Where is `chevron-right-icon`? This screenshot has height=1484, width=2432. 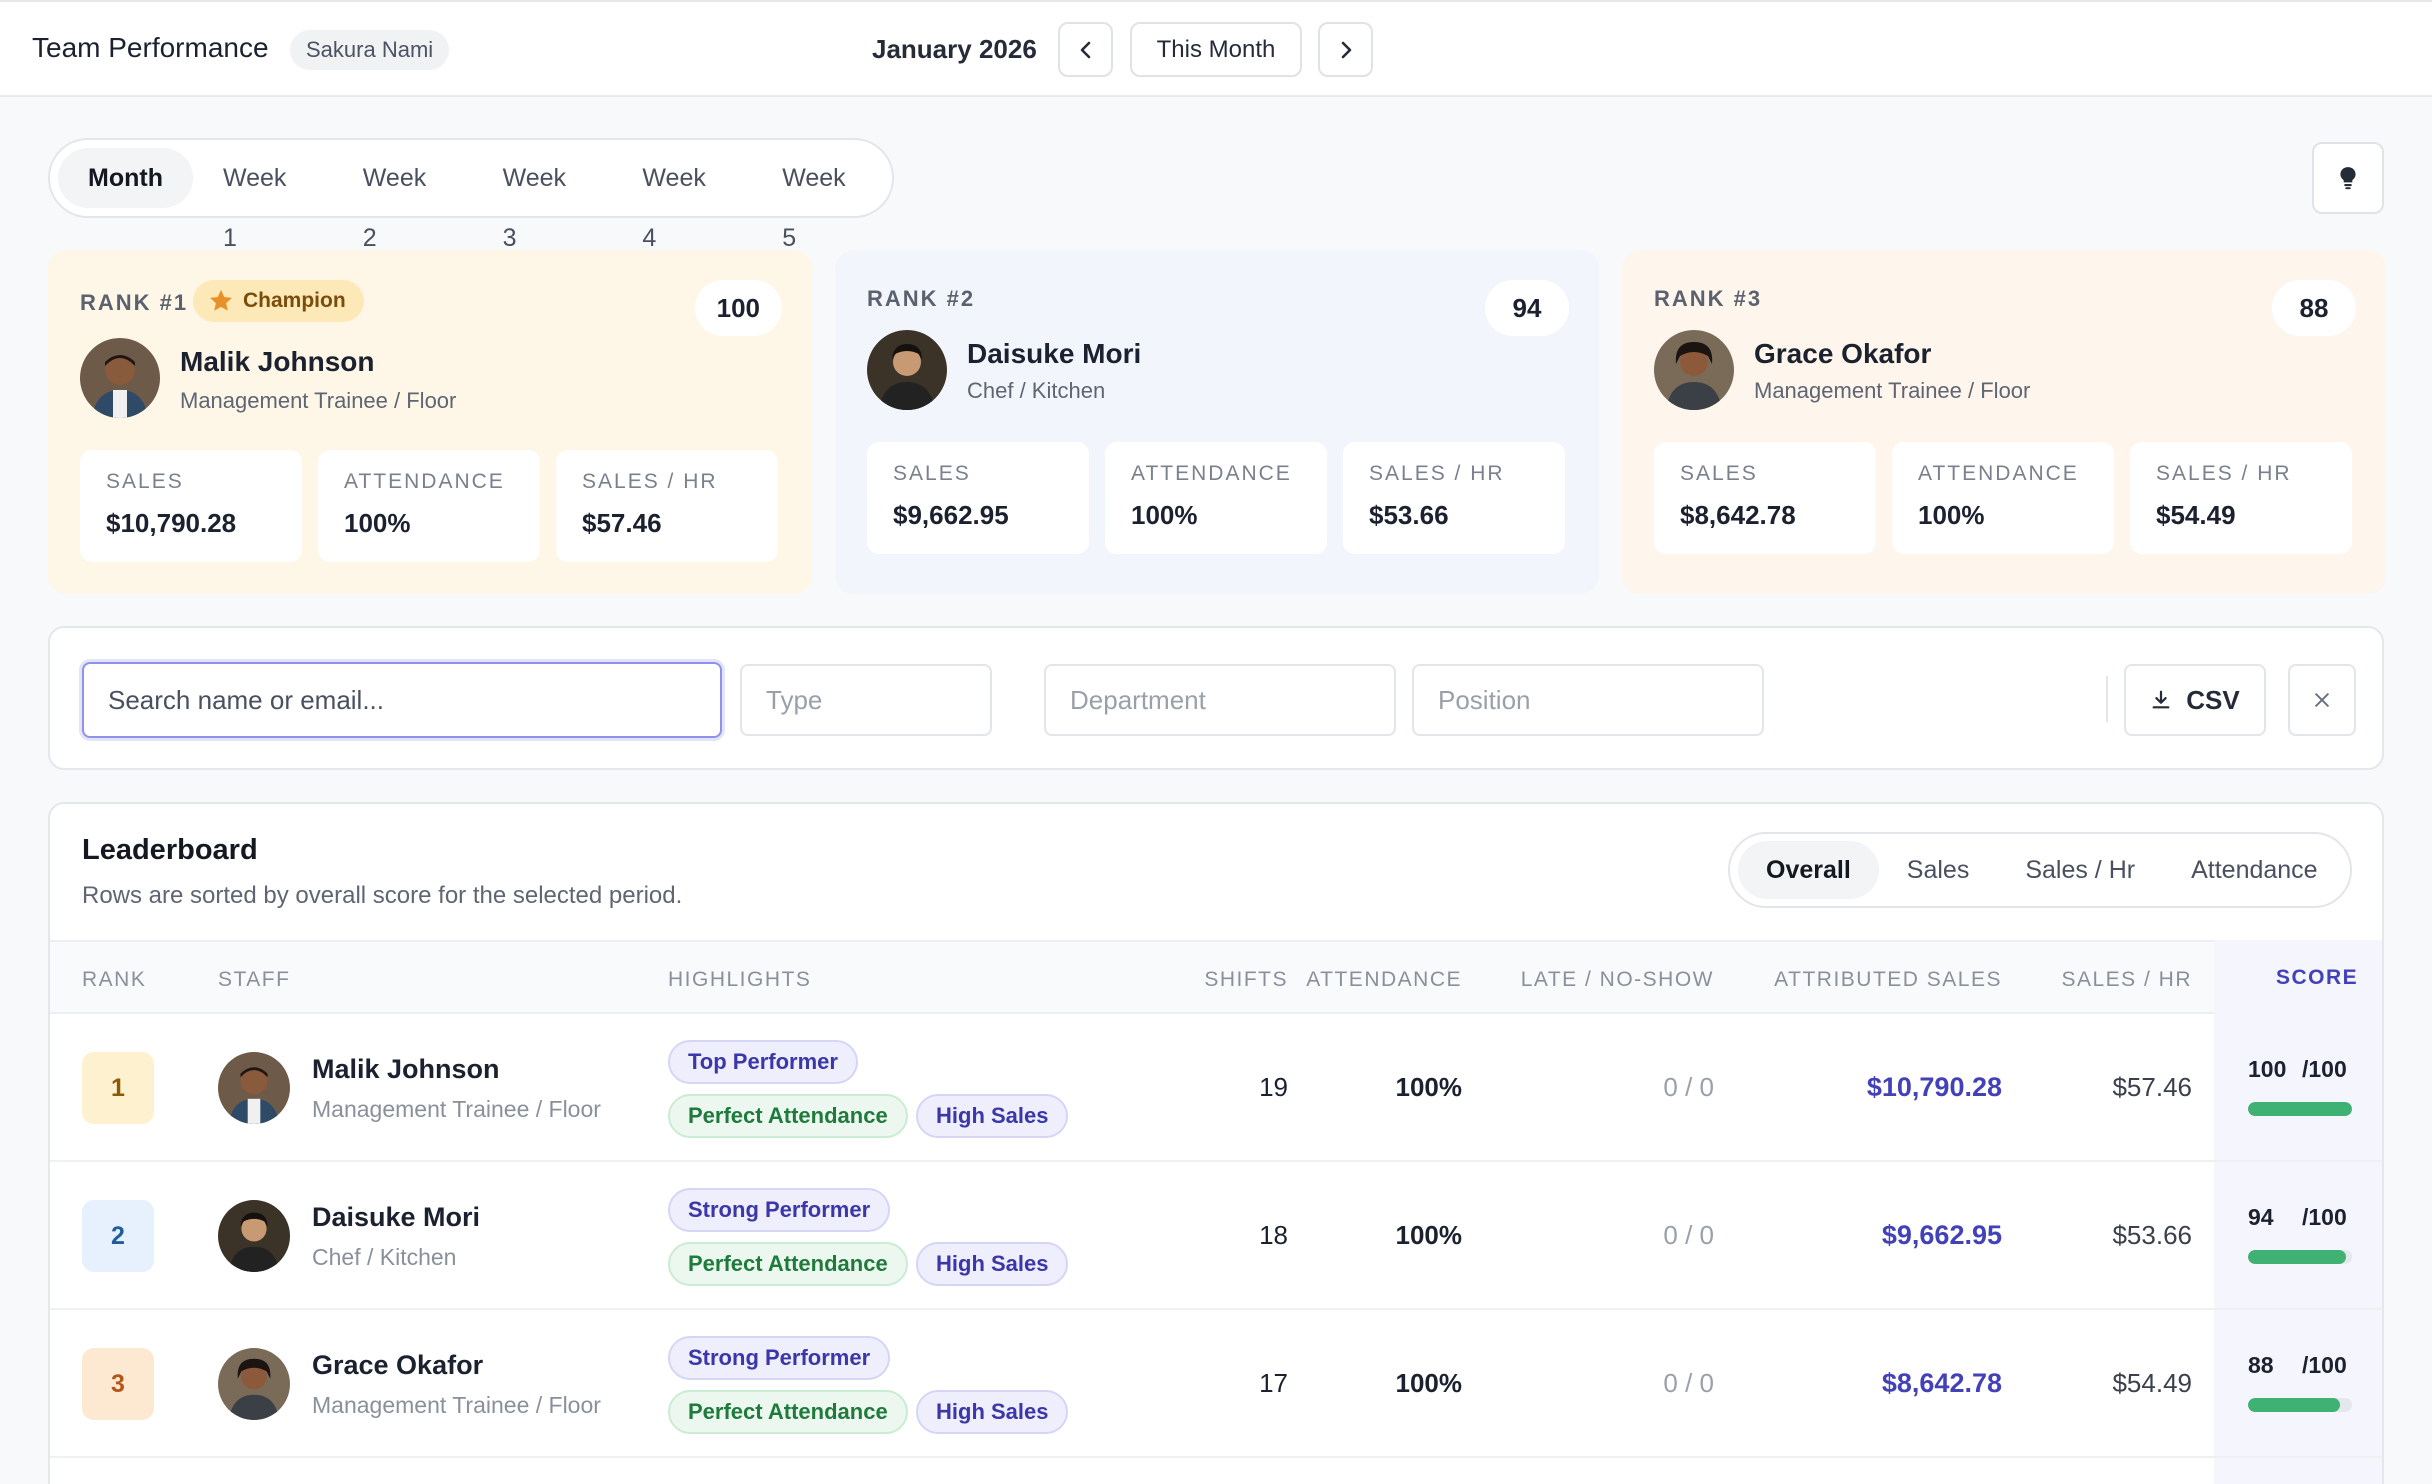 chevron-right-icon is located at coordinates (1346, 49).